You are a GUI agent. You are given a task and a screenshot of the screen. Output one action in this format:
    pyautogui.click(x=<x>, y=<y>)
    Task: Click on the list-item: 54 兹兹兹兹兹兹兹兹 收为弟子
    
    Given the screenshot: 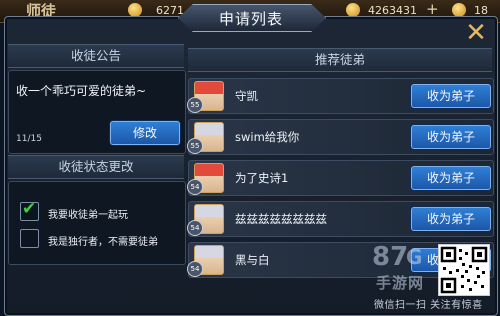 What is the action you would take?
    pyautogui.click(x=340, y=219)
    